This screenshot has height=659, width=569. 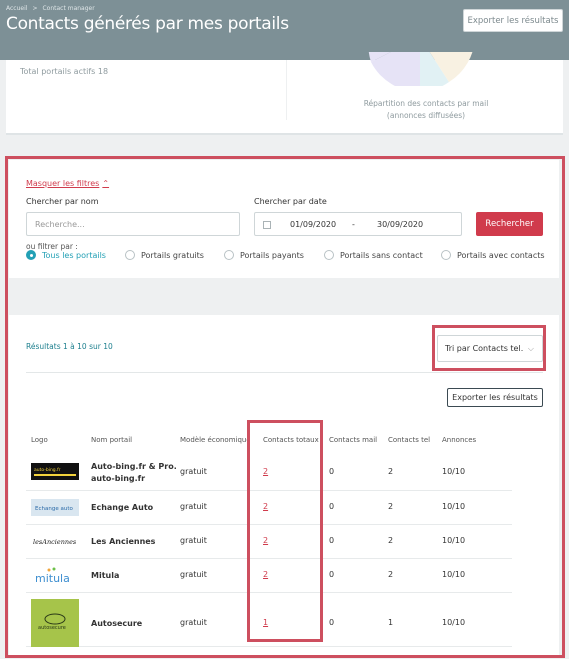 I want to click on radio-portails-payants: Portails payants, so click(x=264, y=255).